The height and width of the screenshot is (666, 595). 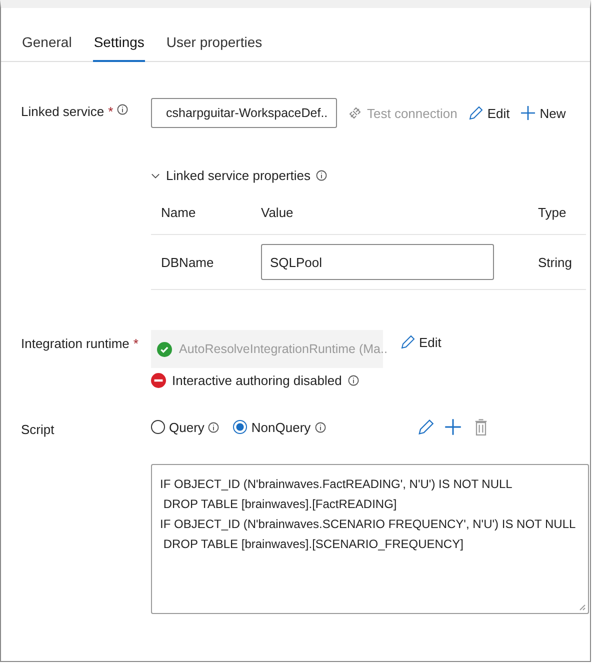 I want to click on edit-button: Edit, so click(x=488, y=113).